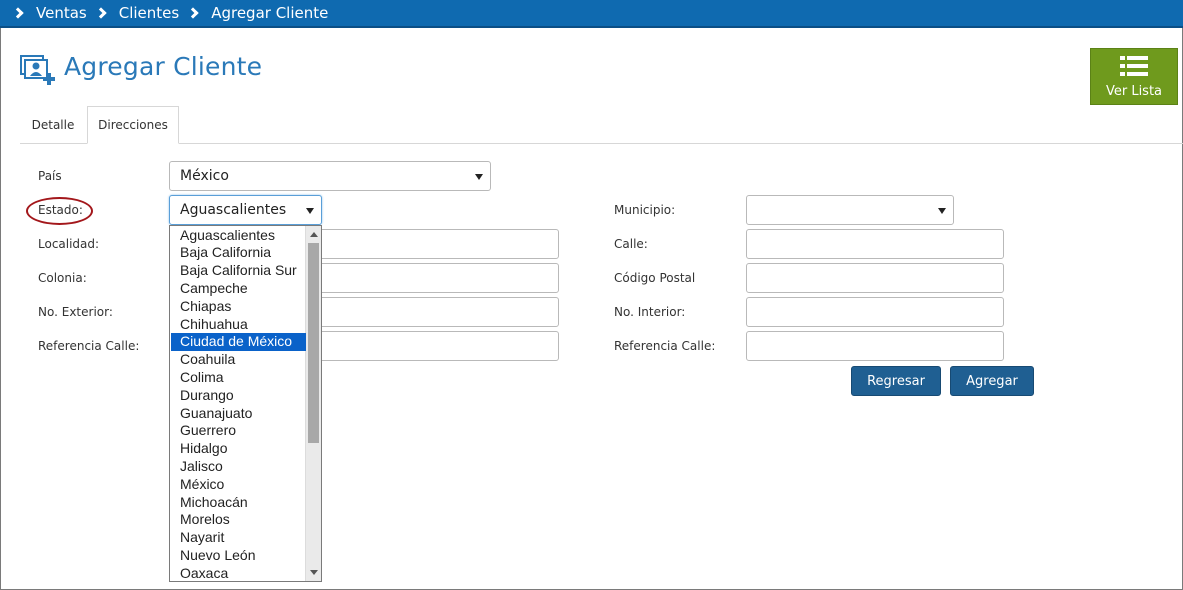 This screenshot has width=1183, height=590. What do you see at coordinates (50, 176) in the screenshot?
I see `pais-label: País` at bounding box center [50, 176].